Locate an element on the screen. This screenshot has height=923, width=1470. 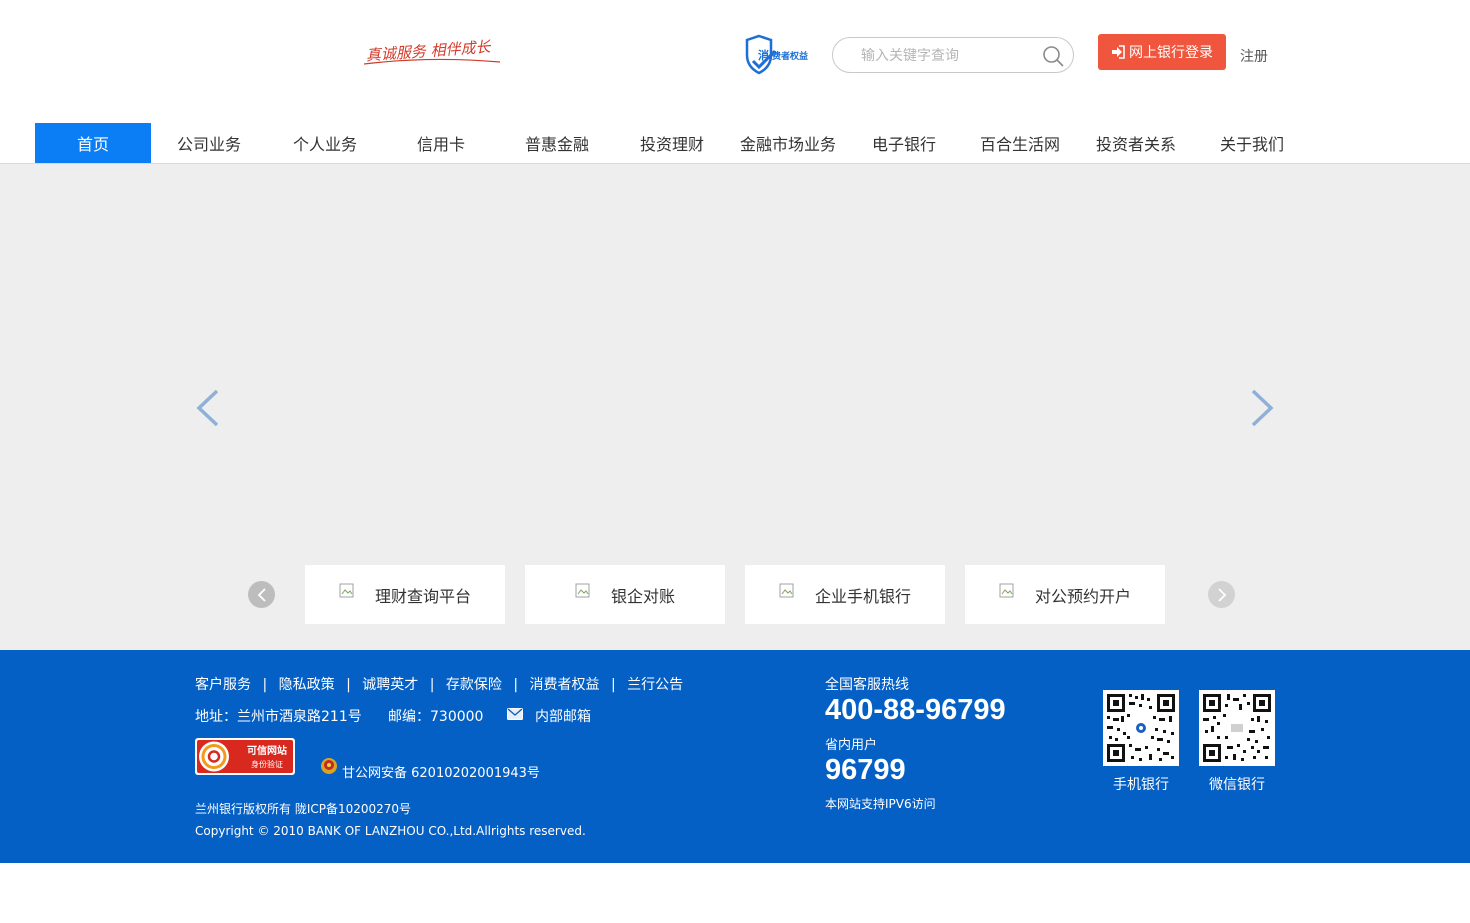
nav-item-personal: 个人业务 is located at coordinates (325, 143).